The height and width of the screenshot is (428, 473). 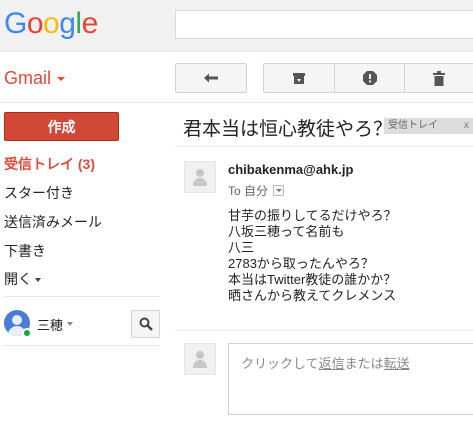 I want to click on sender-email: chibakenma@ahk.jp, so click(x=290, y=169).